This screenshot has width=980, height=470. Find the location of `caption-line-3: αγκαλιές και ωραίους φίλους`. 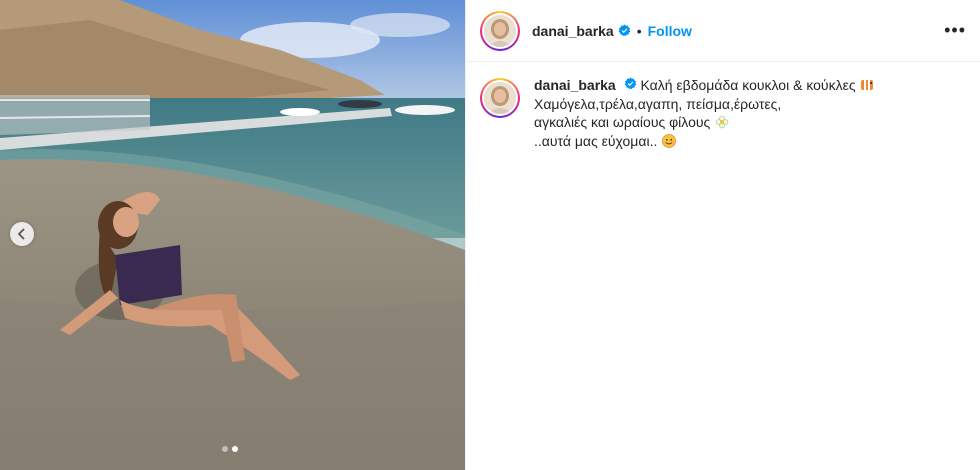

caption-line-3: αγκαλιές και ωραίους φίλους is located at coordinates (704, 122).